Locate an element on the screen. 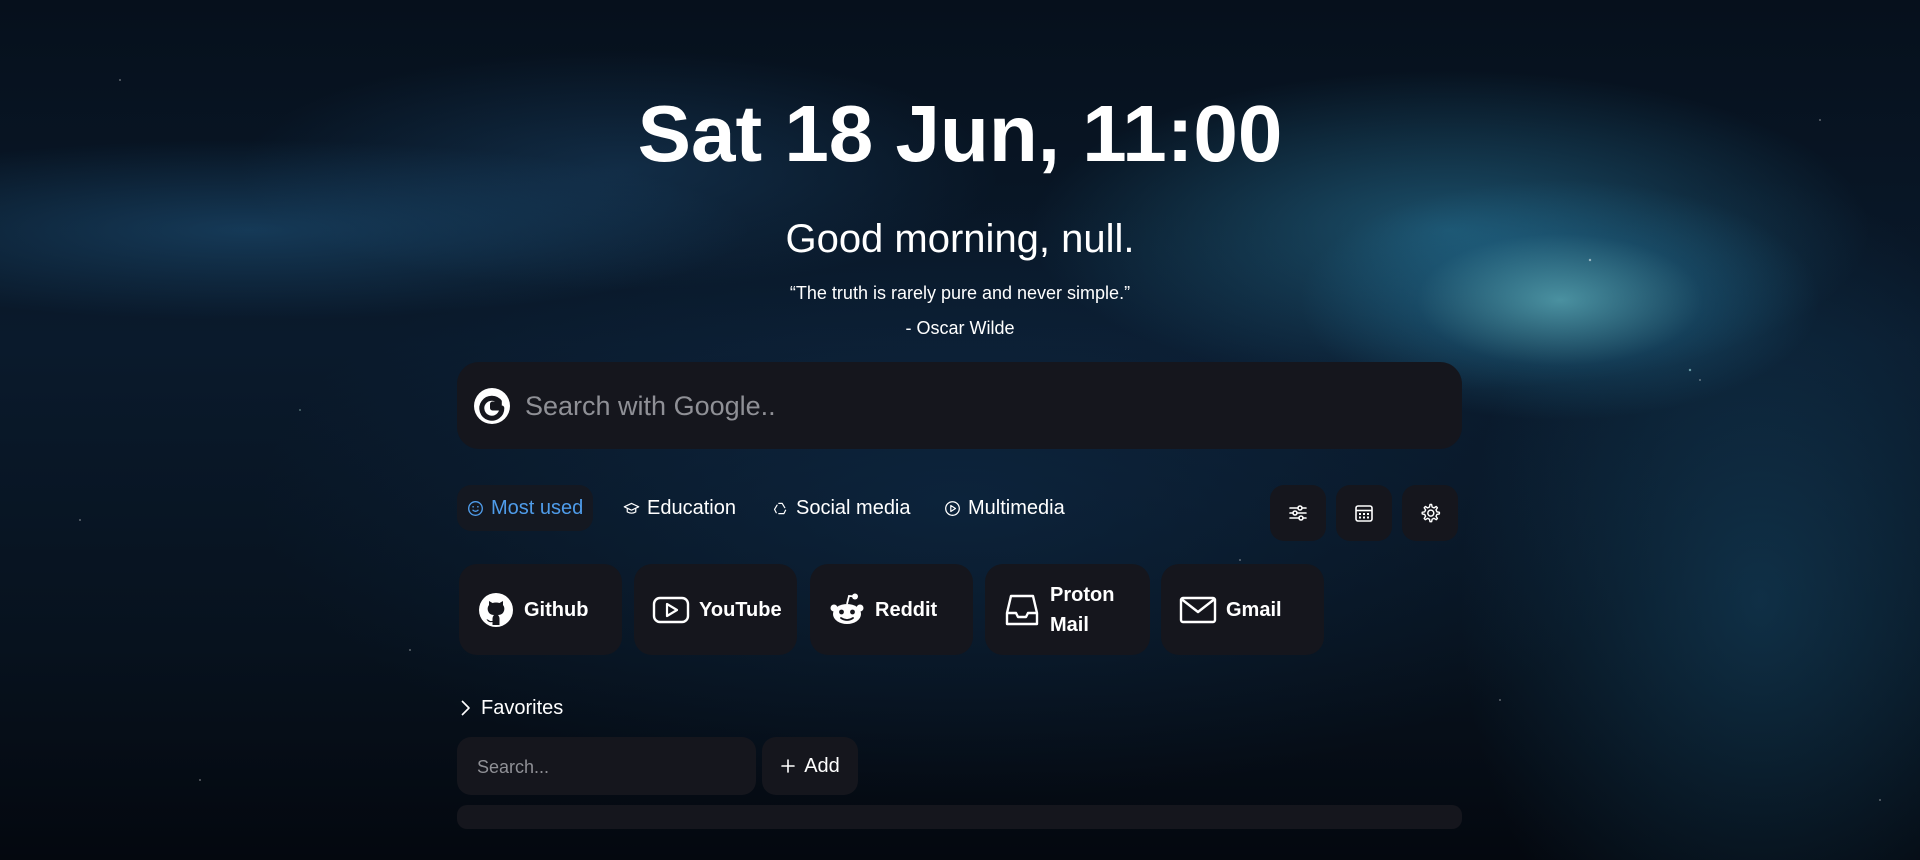  github-icon is located at coordinates (496, 610).